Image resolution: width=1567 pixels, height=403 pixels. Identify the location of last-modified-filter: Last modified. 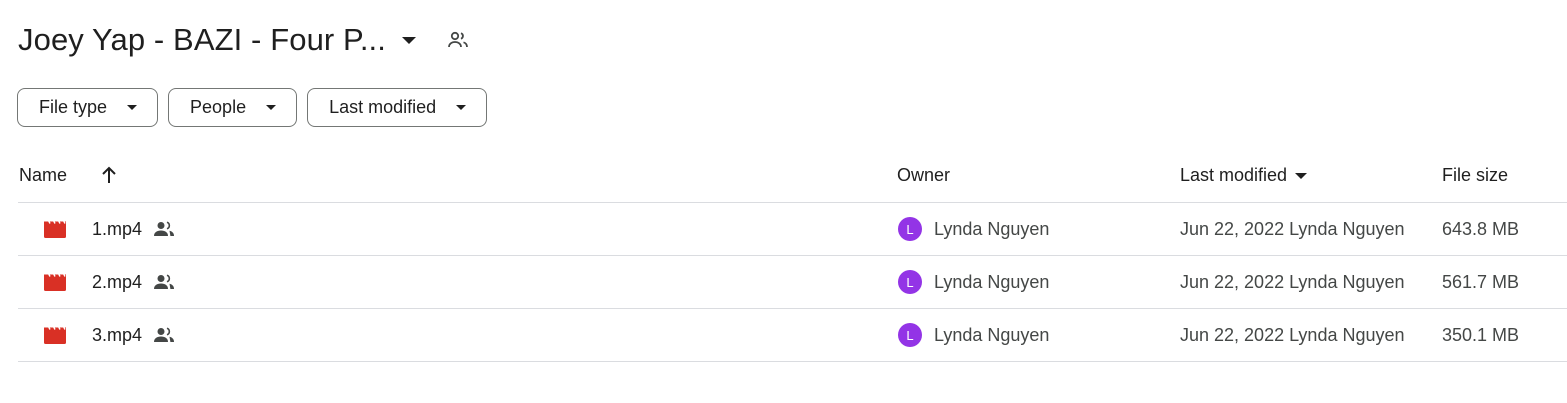
(397, 107).